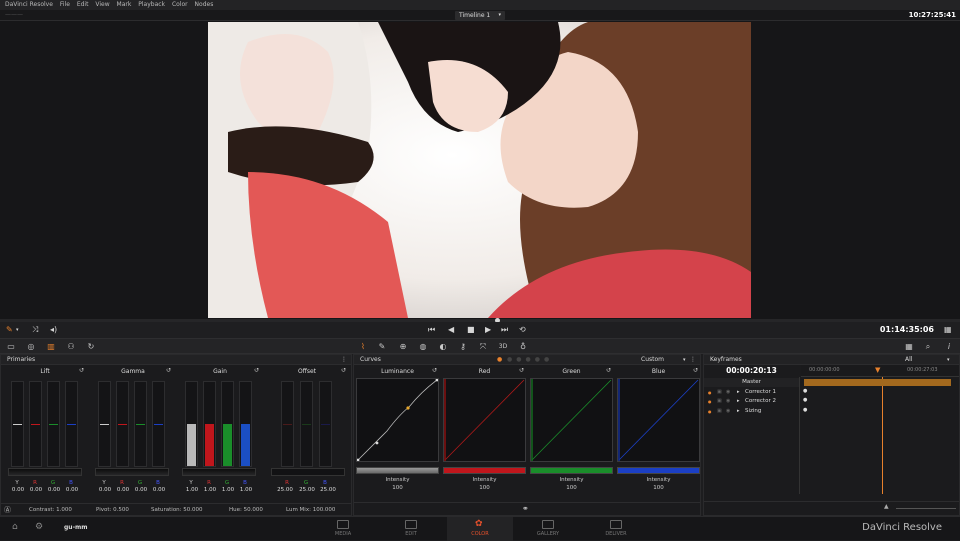 Image resolution: width=960 pixels, height=541 pixels. What do you see at coordinates (306, 424) in the screenshot?
I see `offset-g-bar` at bounding box center [306, 424].